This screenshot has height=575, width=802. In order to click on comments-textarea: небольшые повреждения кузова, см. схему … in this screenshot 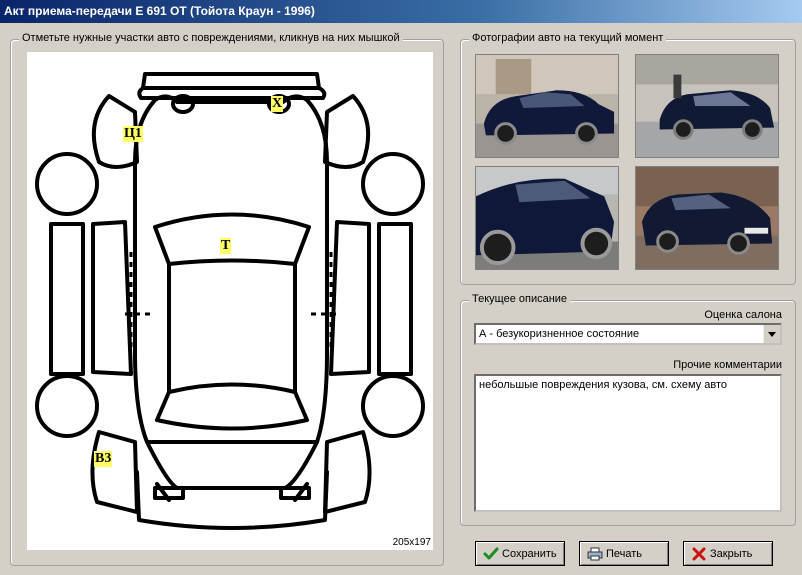, I will do `click(628, 443)`.